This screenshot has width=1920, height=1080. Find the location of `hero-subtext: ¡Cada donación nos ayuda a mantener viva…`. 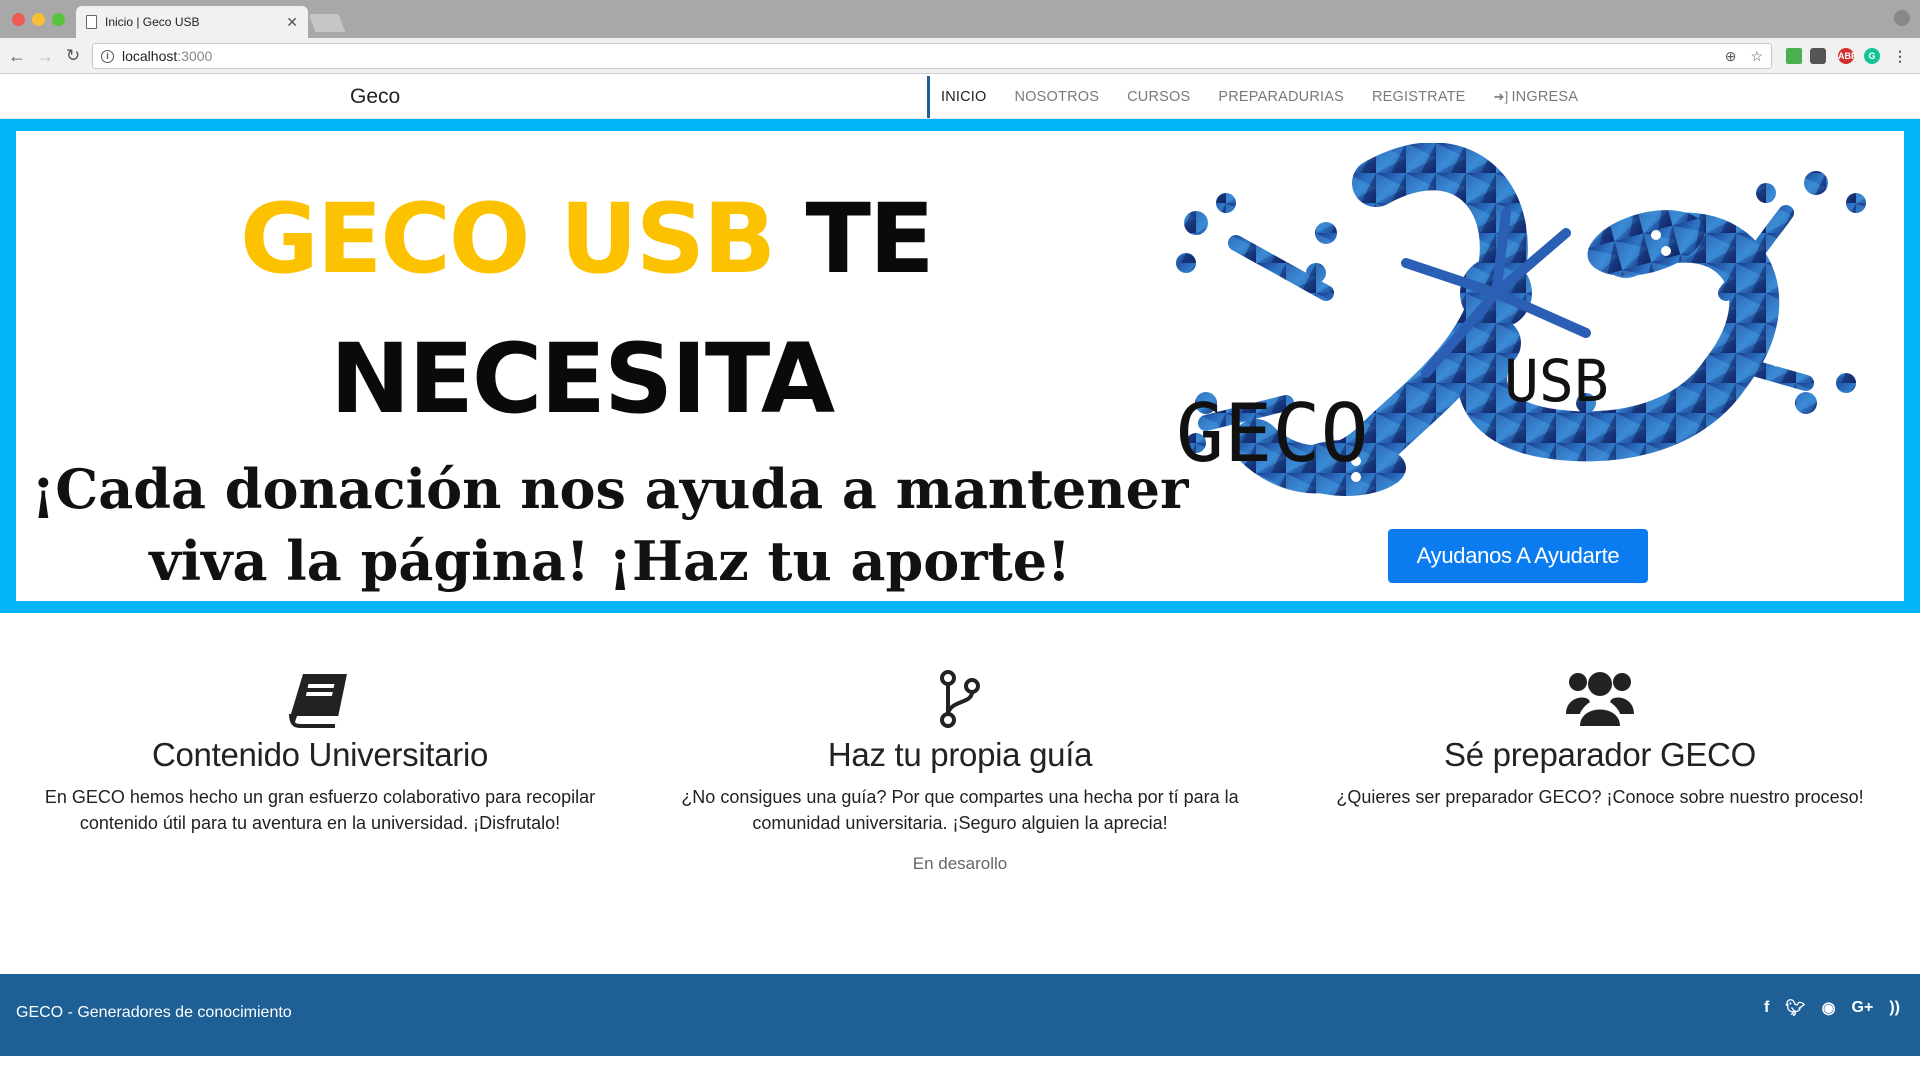

hero-subtext: ¡Cada donación nos ayuda a mantener viva… is located at coordinates (610, 525).